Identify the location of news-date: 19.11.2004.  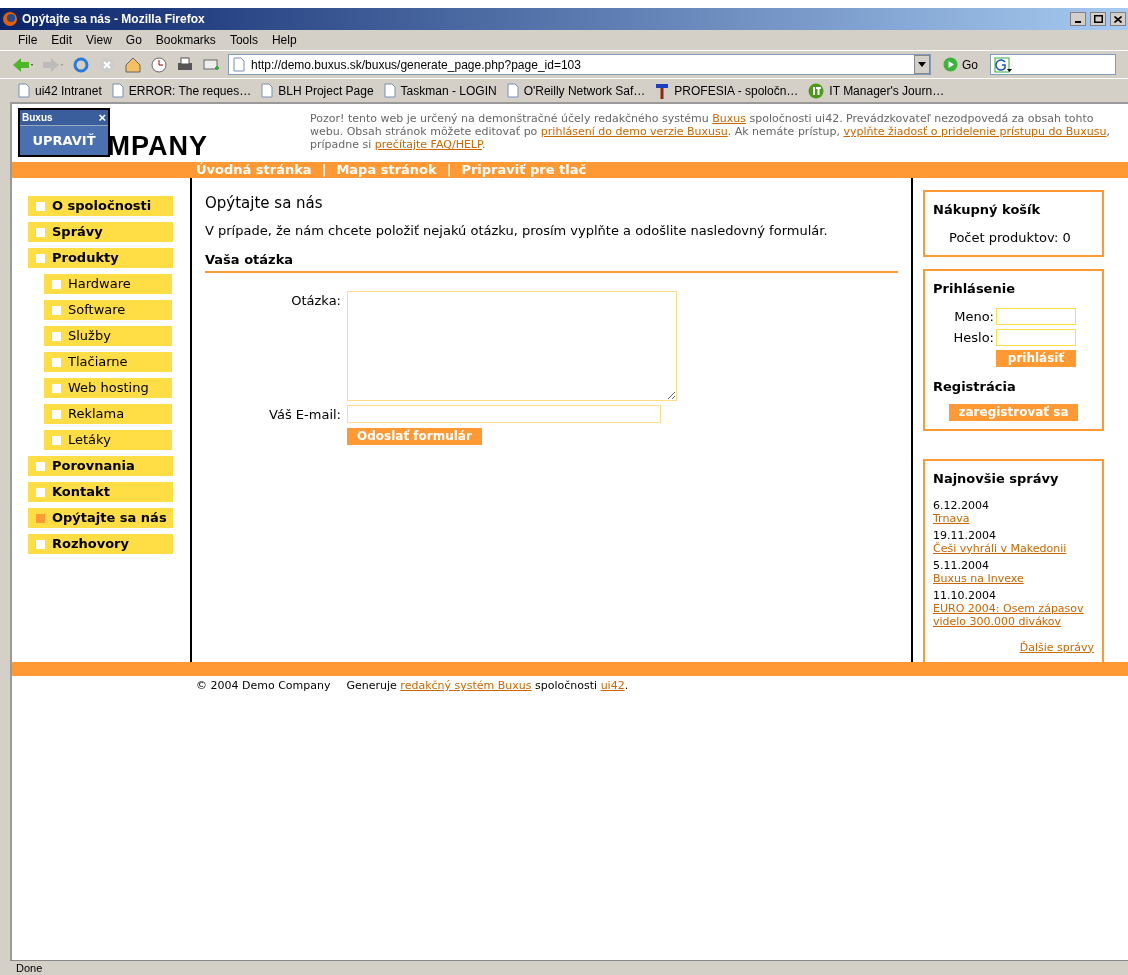
(965, 535).